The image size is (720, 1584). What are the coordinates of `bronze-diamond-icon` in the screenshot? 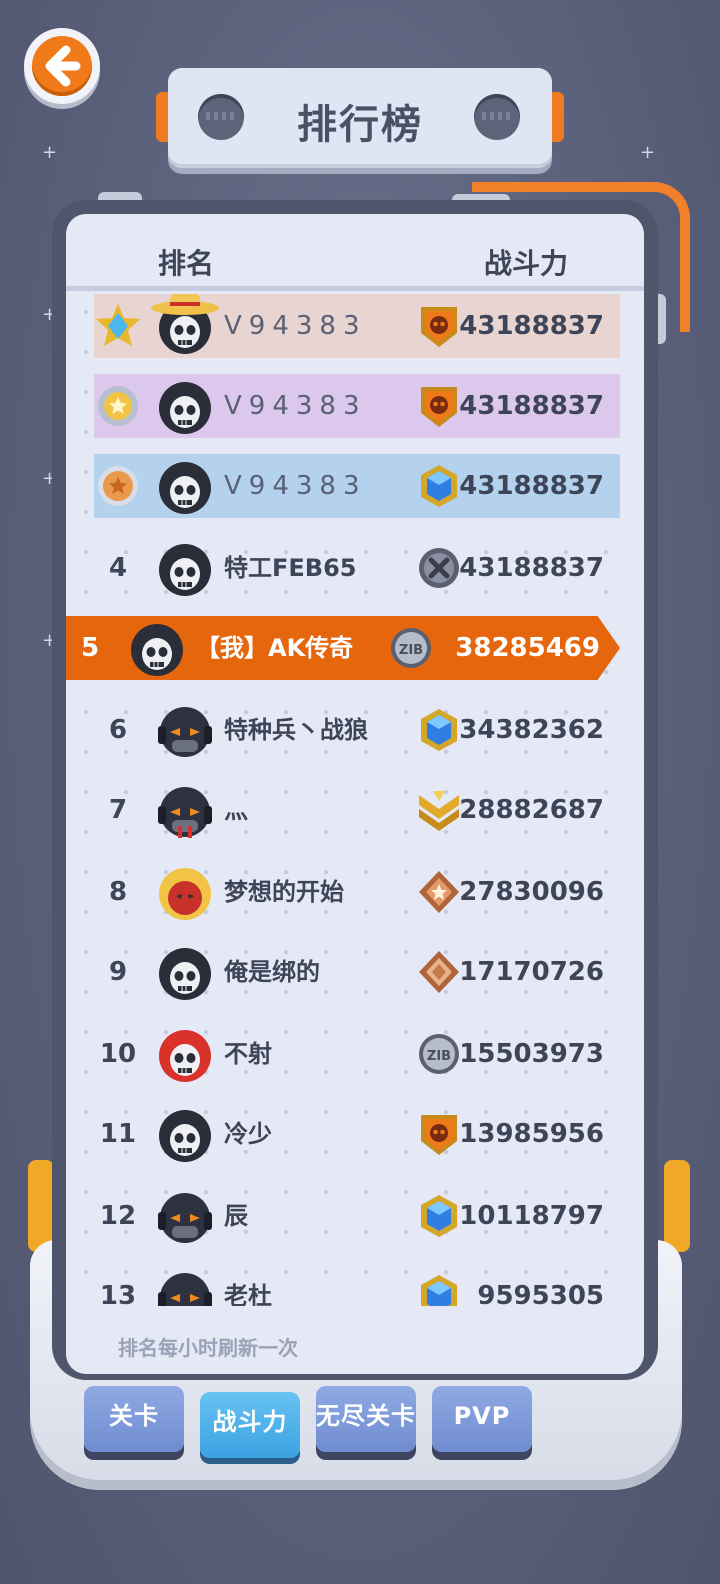 It's located at (439, 972).